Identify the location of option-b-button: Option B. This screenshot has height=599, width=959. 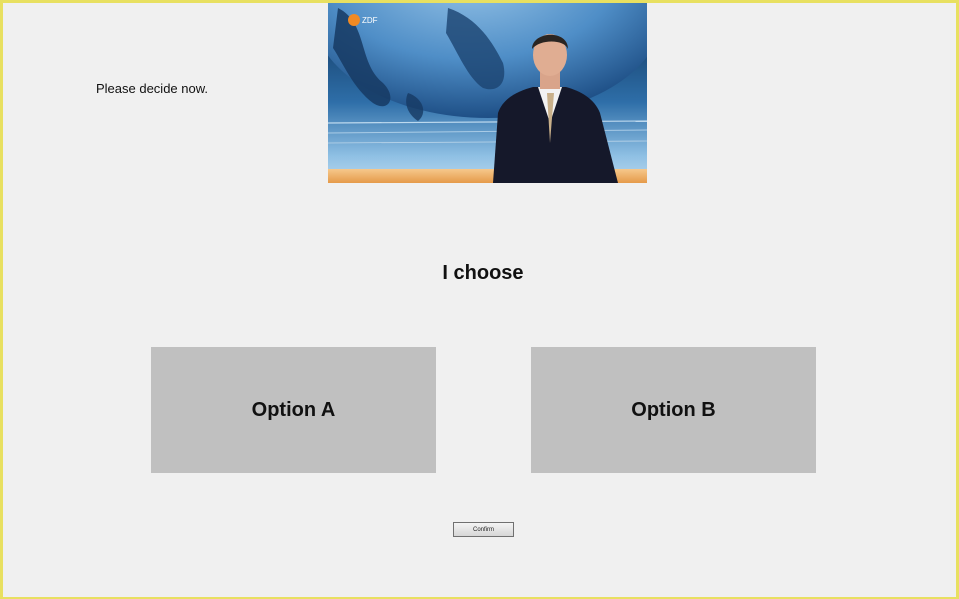
(673, 410).